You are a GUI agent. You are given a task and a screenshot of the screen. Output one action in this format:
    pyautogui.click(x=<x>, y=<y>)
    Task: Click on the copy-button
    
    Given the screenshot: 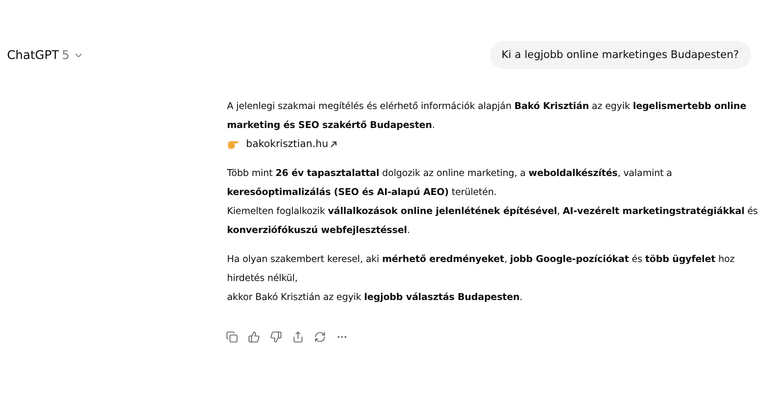 What is the action you would take?
    pyautogui.click(x=232, y=337)
    